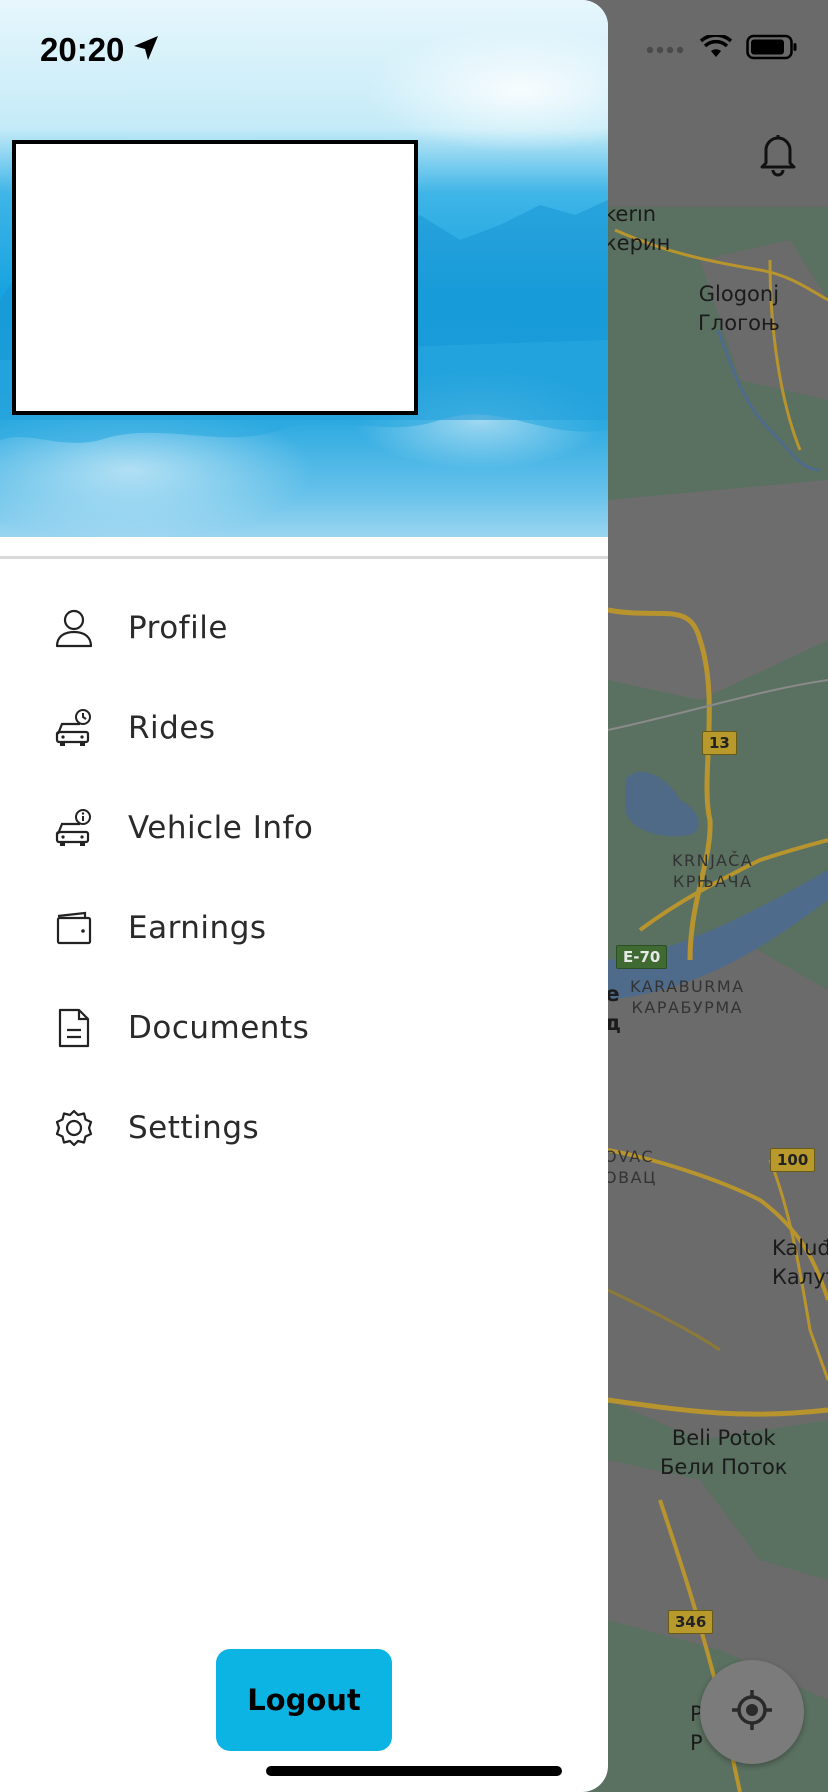 The height and width of the screenshot is (1792, 828). What do you see at coordinates (74, 928) in the screenshot?
I see `wallet-icon` at bounding box center [74, 928].